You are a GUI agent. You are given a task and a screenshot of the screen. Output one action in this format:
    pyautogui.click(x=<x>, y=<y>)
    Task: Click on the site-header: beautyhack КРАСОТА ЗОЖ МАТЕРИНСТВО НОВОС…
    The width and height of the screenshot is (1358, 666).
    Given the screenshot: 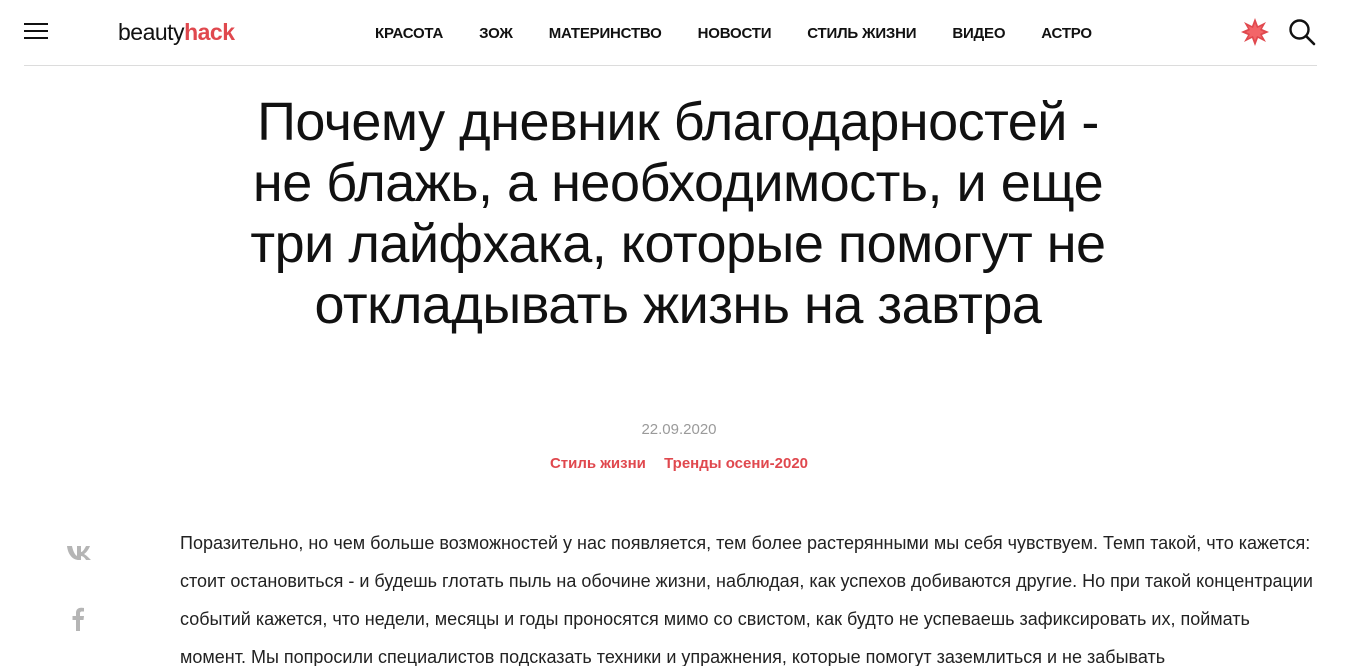 What is the action you would take?
    pyautogui.click(x=670, y=33)
    